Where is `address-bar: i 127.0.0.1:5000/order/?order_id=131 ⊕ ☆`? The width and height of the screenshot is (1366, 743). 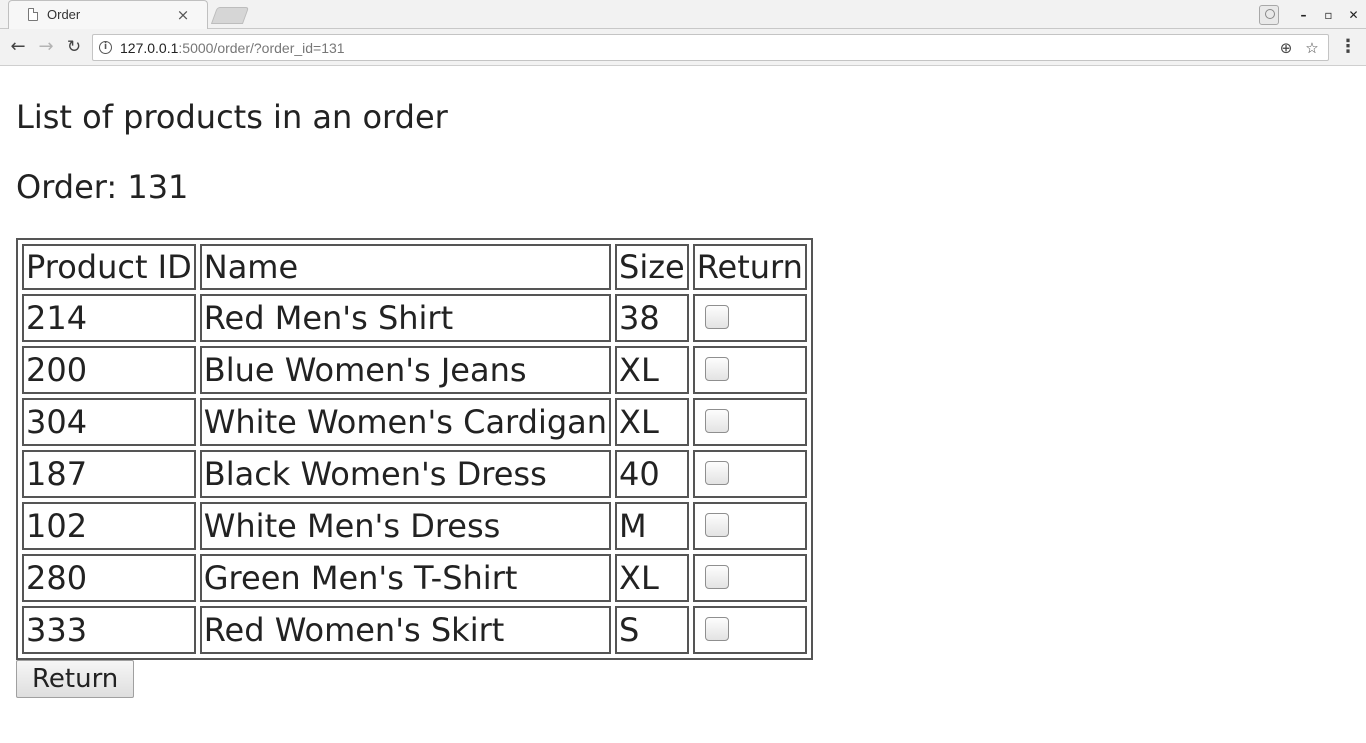 address-bar: i 127.0.0.1:5000/order/?order_id=131 ⊕ ☆ is located at coordinates (710, 47).